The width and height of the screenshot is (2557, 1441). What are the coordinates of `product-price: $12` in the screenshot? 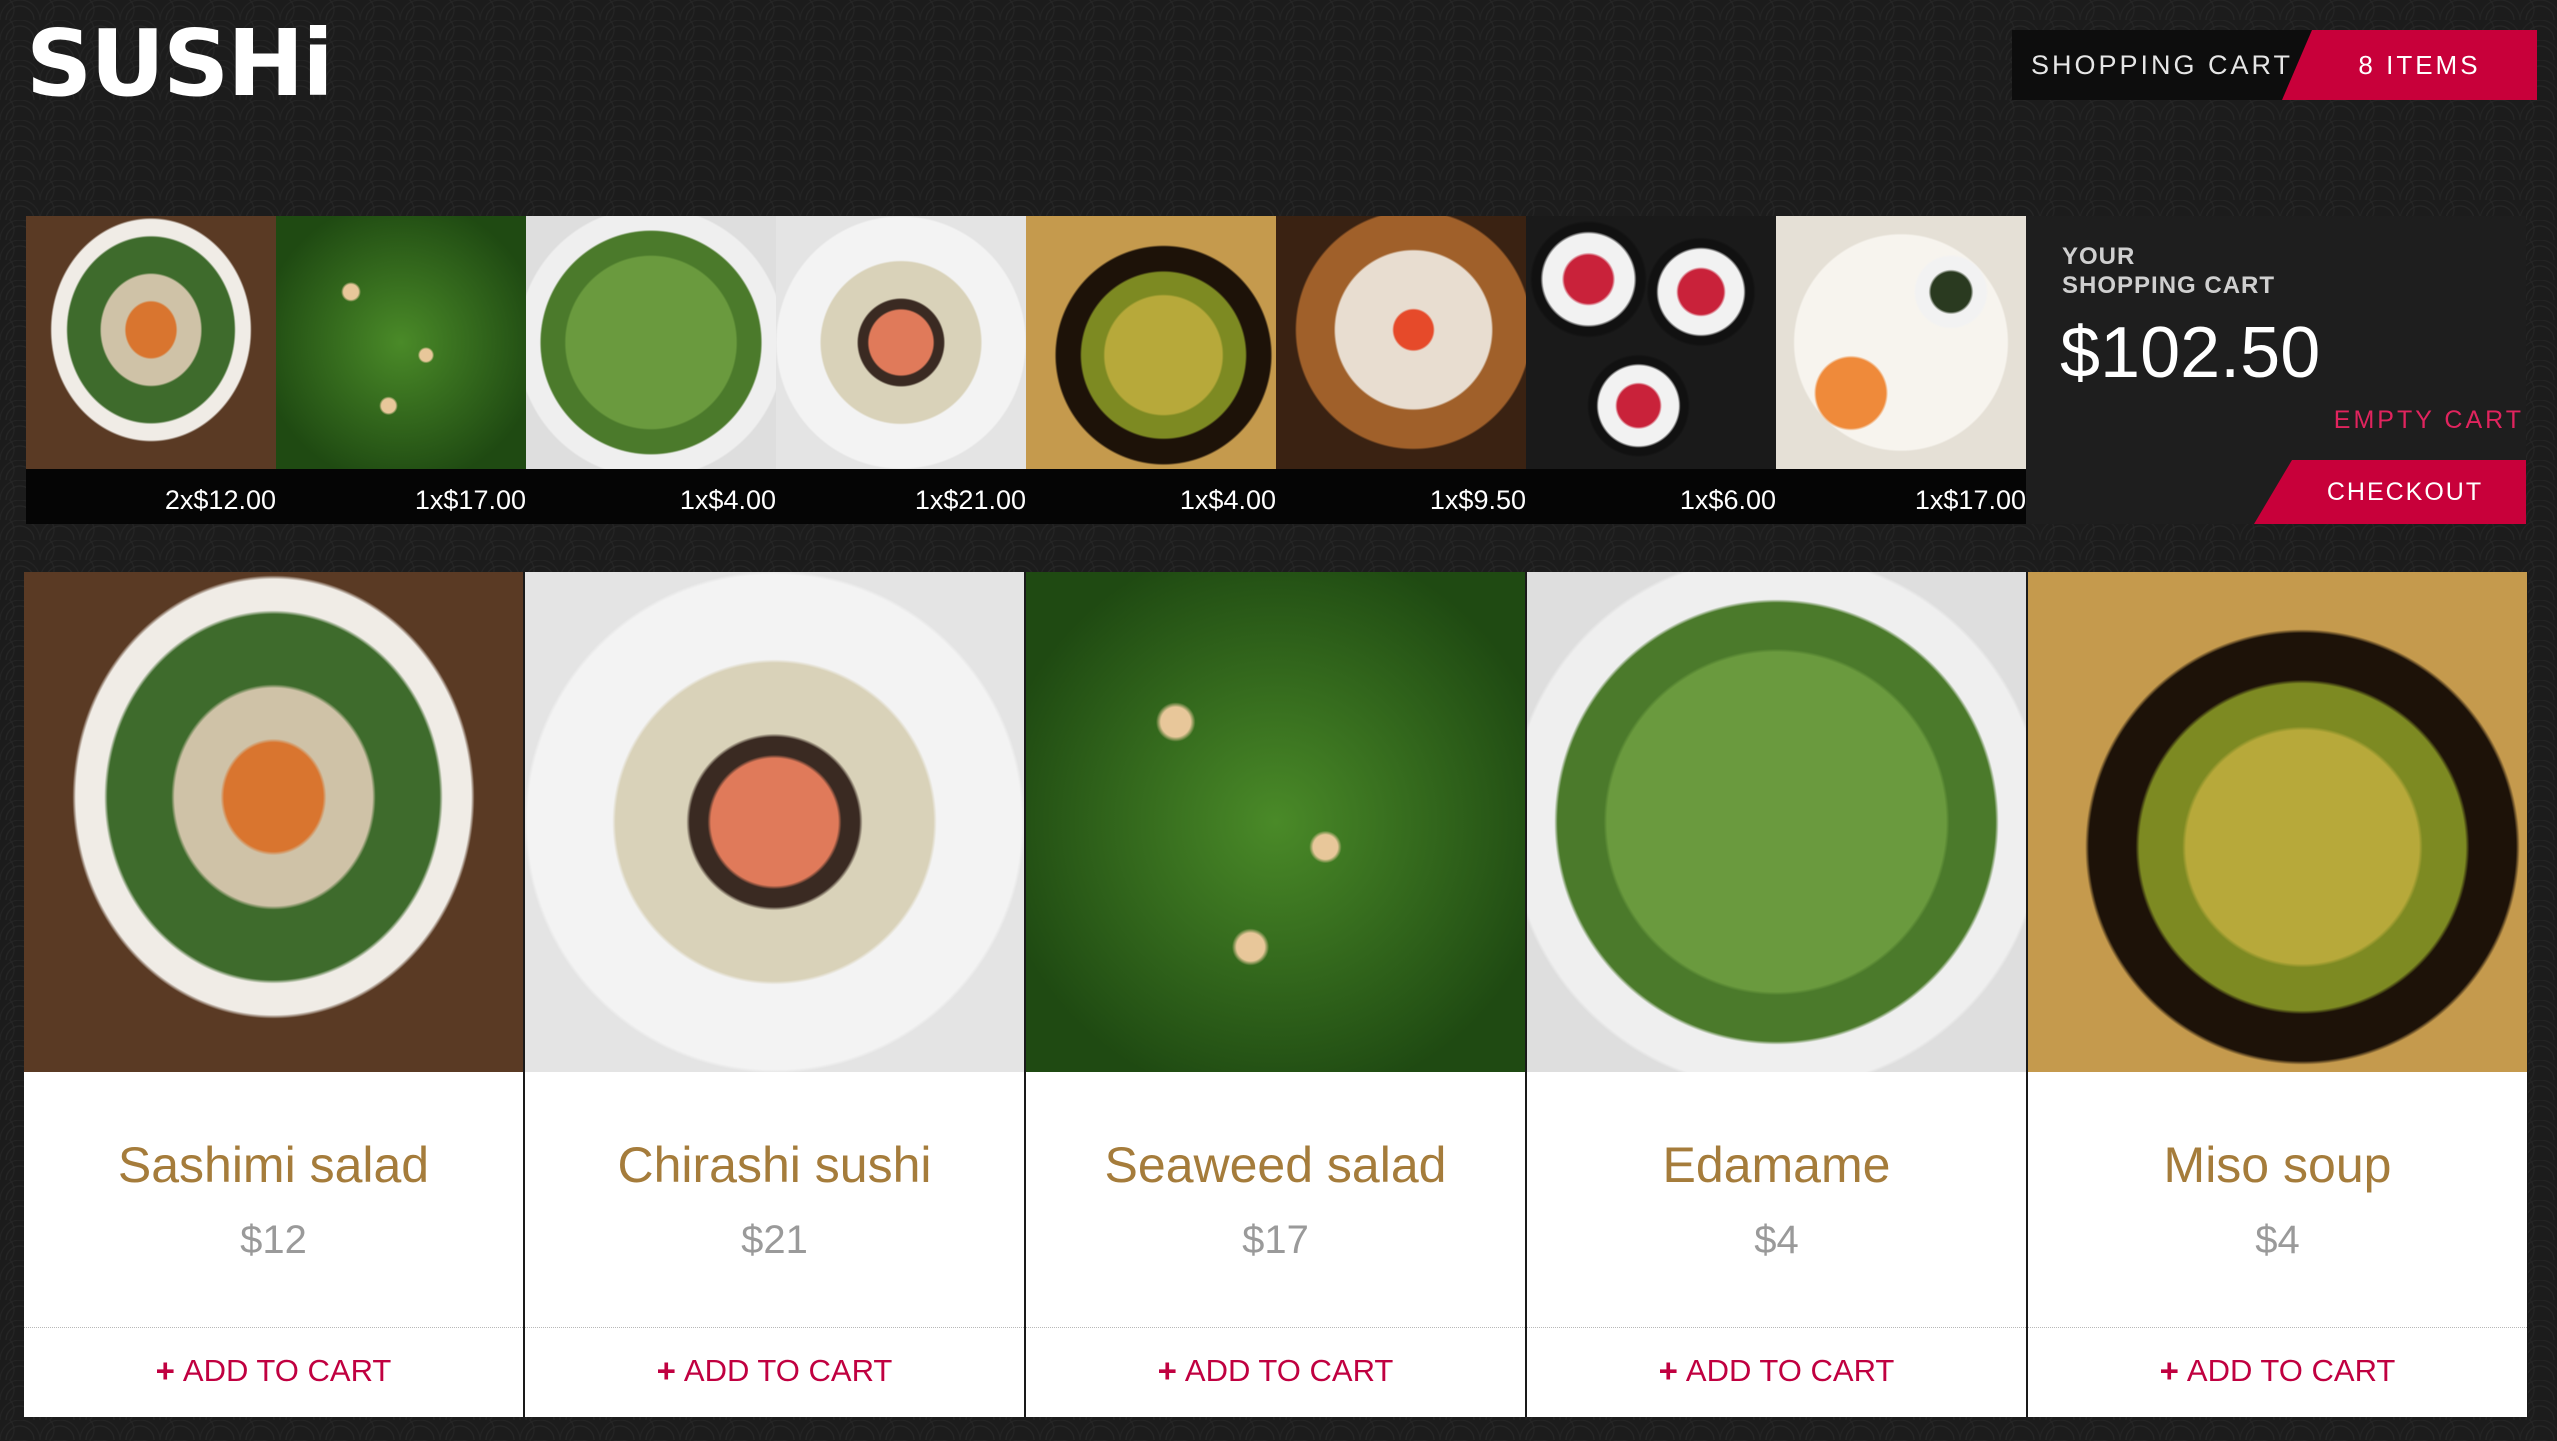 It's located at (273, 1240).